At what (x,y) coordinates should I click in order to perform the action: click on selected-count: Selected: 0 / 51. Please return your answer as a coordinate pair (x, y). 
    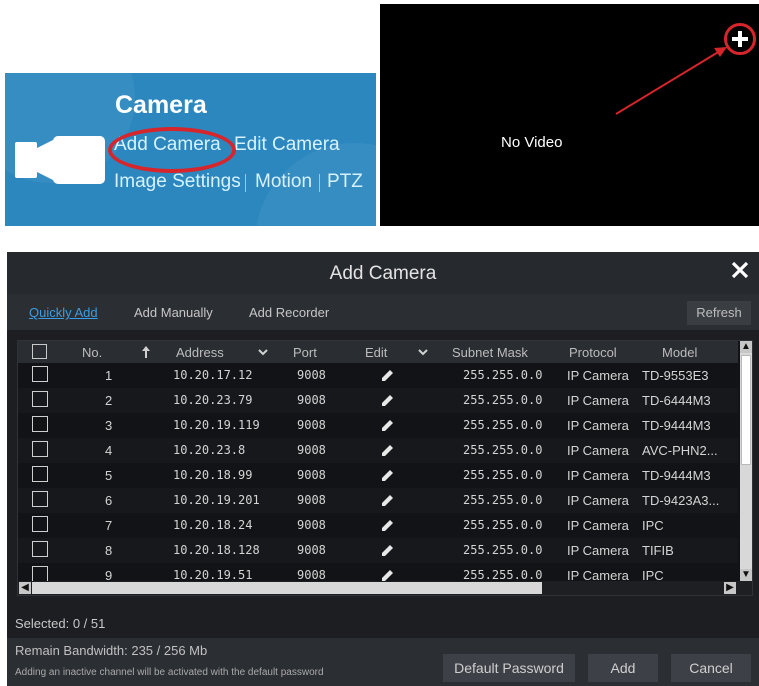
    Looking at the image, I should click on (60, 623).